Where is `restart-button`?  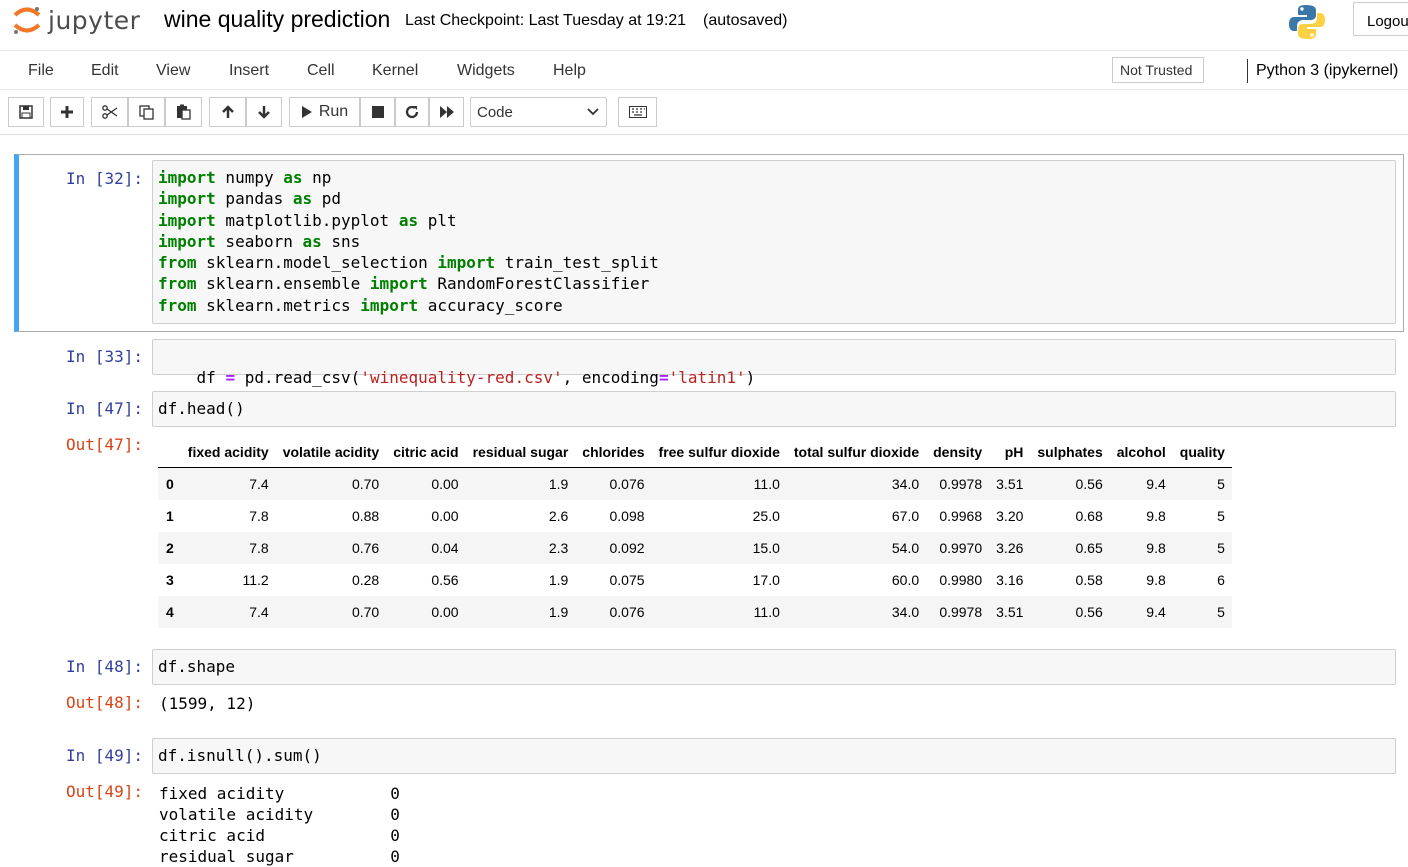
restart-button is located at coordinates (412, 112).